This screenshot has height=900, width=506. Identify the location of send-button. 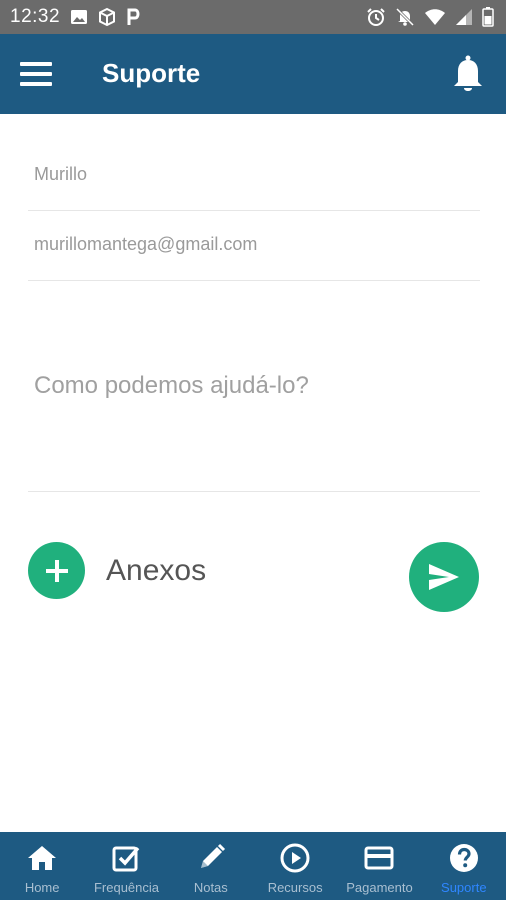
(444, 577).